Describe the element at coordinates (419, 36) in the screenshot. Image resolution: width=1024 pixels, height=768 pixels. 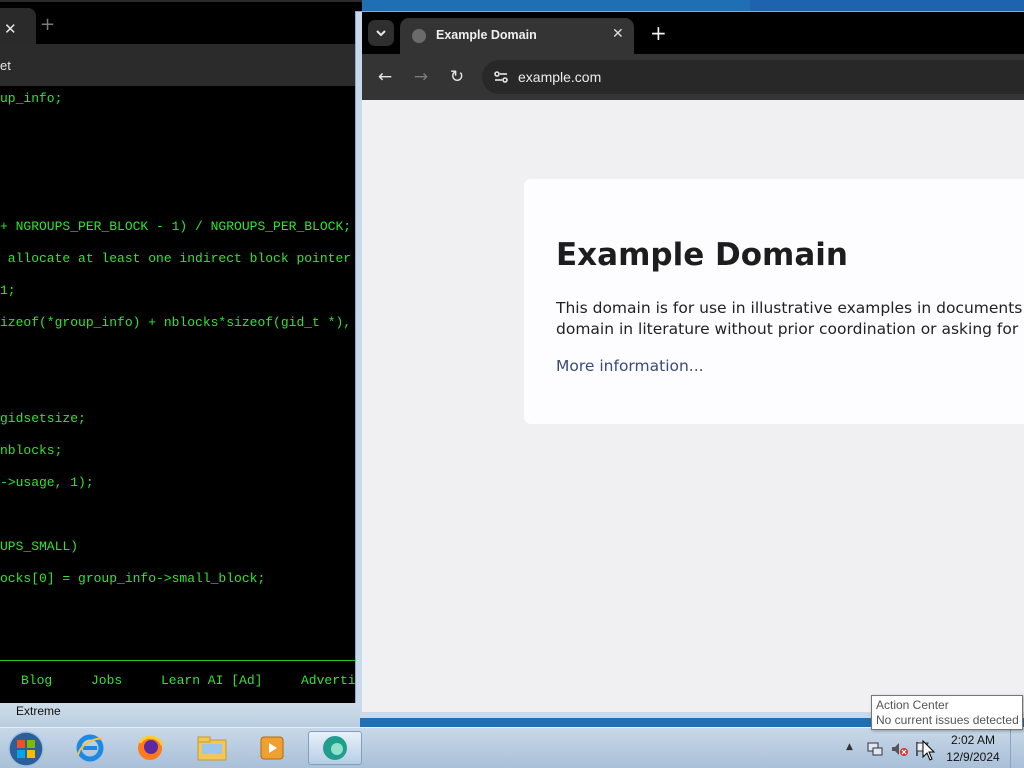
I see `globe-icon` at that location.